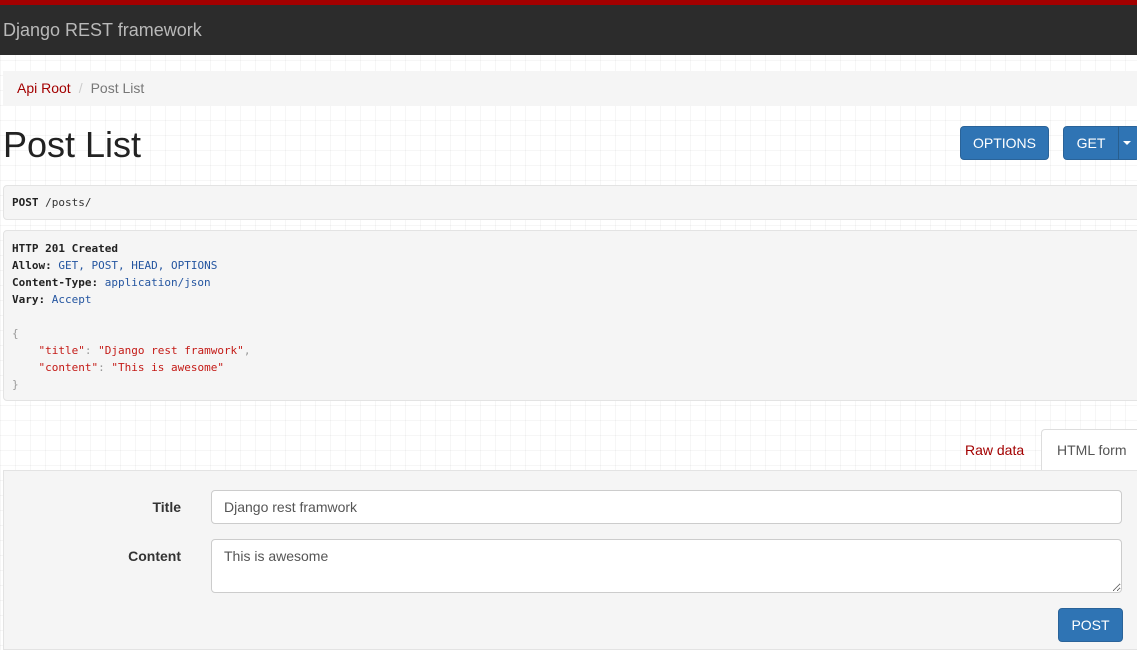 This screenshot has height=650, width=1137. Describe the element at coordinates (25, 202) in the screenshot. I see `request-method: POST` at that location.